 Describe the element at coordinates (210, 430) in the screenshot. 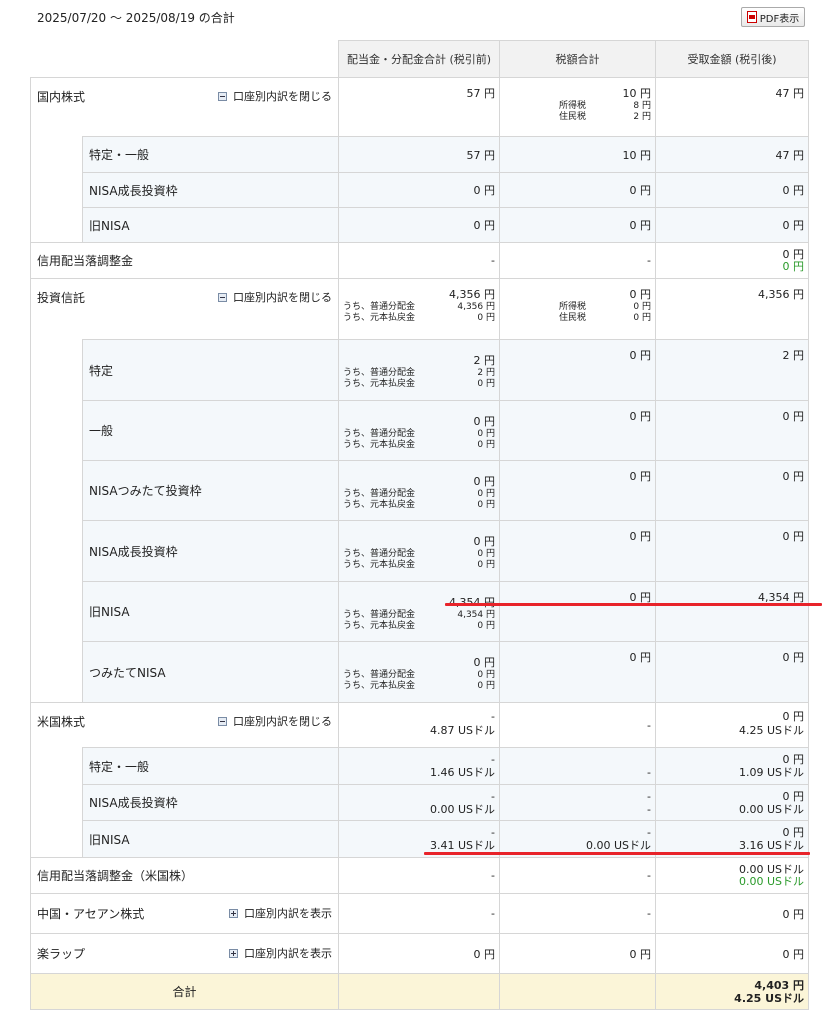

I see `row-label: 一般` at that location.